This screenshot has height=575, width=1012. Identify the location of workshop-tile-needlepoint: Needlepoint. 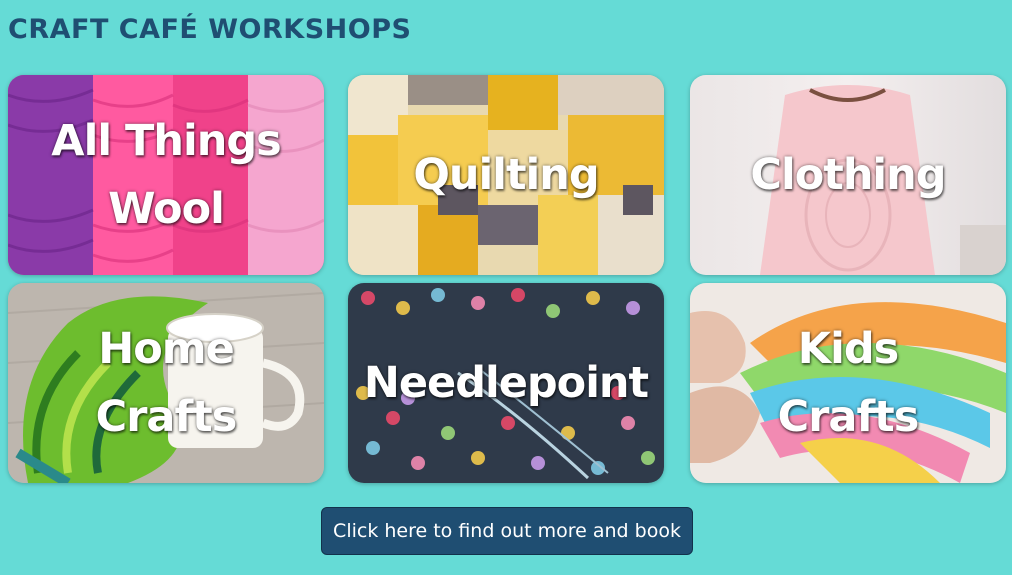
(506, 383).